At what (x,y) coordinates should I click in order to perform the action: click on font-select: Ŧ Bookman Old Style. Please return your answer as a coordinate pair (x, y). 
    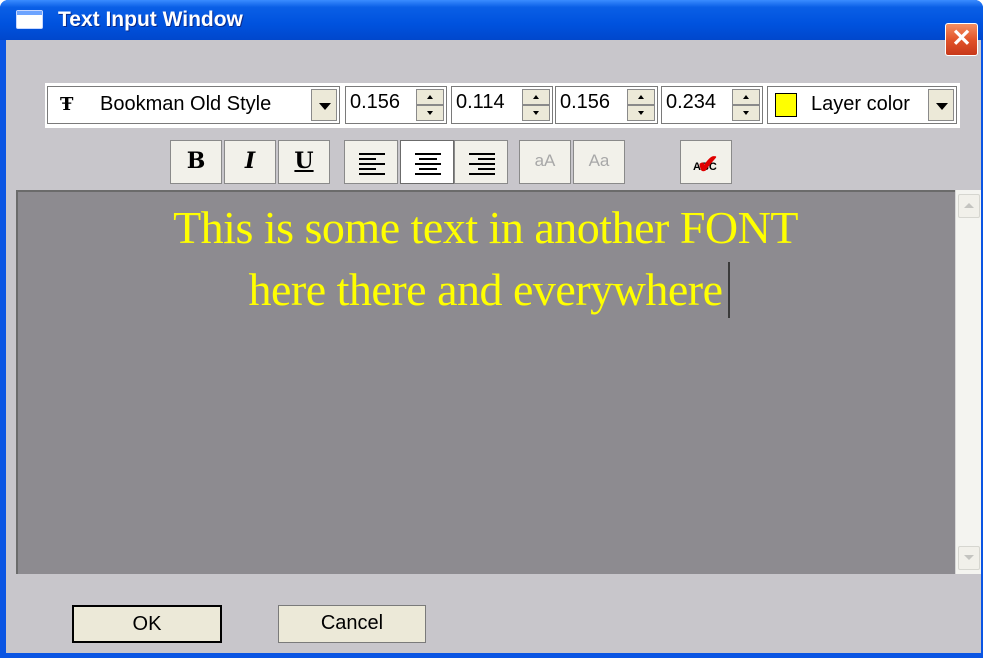
    Looking at the image, I should click on (193, 105).